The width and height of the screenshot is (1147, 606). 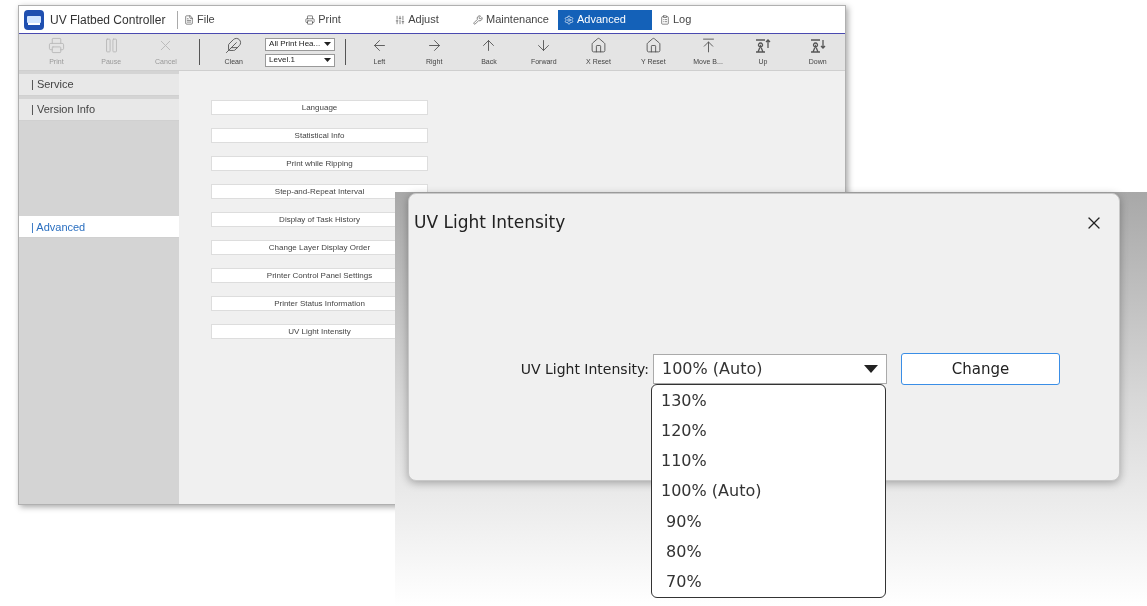 I want to click on menu-tab: Advanced, so click(x=605, y=19).